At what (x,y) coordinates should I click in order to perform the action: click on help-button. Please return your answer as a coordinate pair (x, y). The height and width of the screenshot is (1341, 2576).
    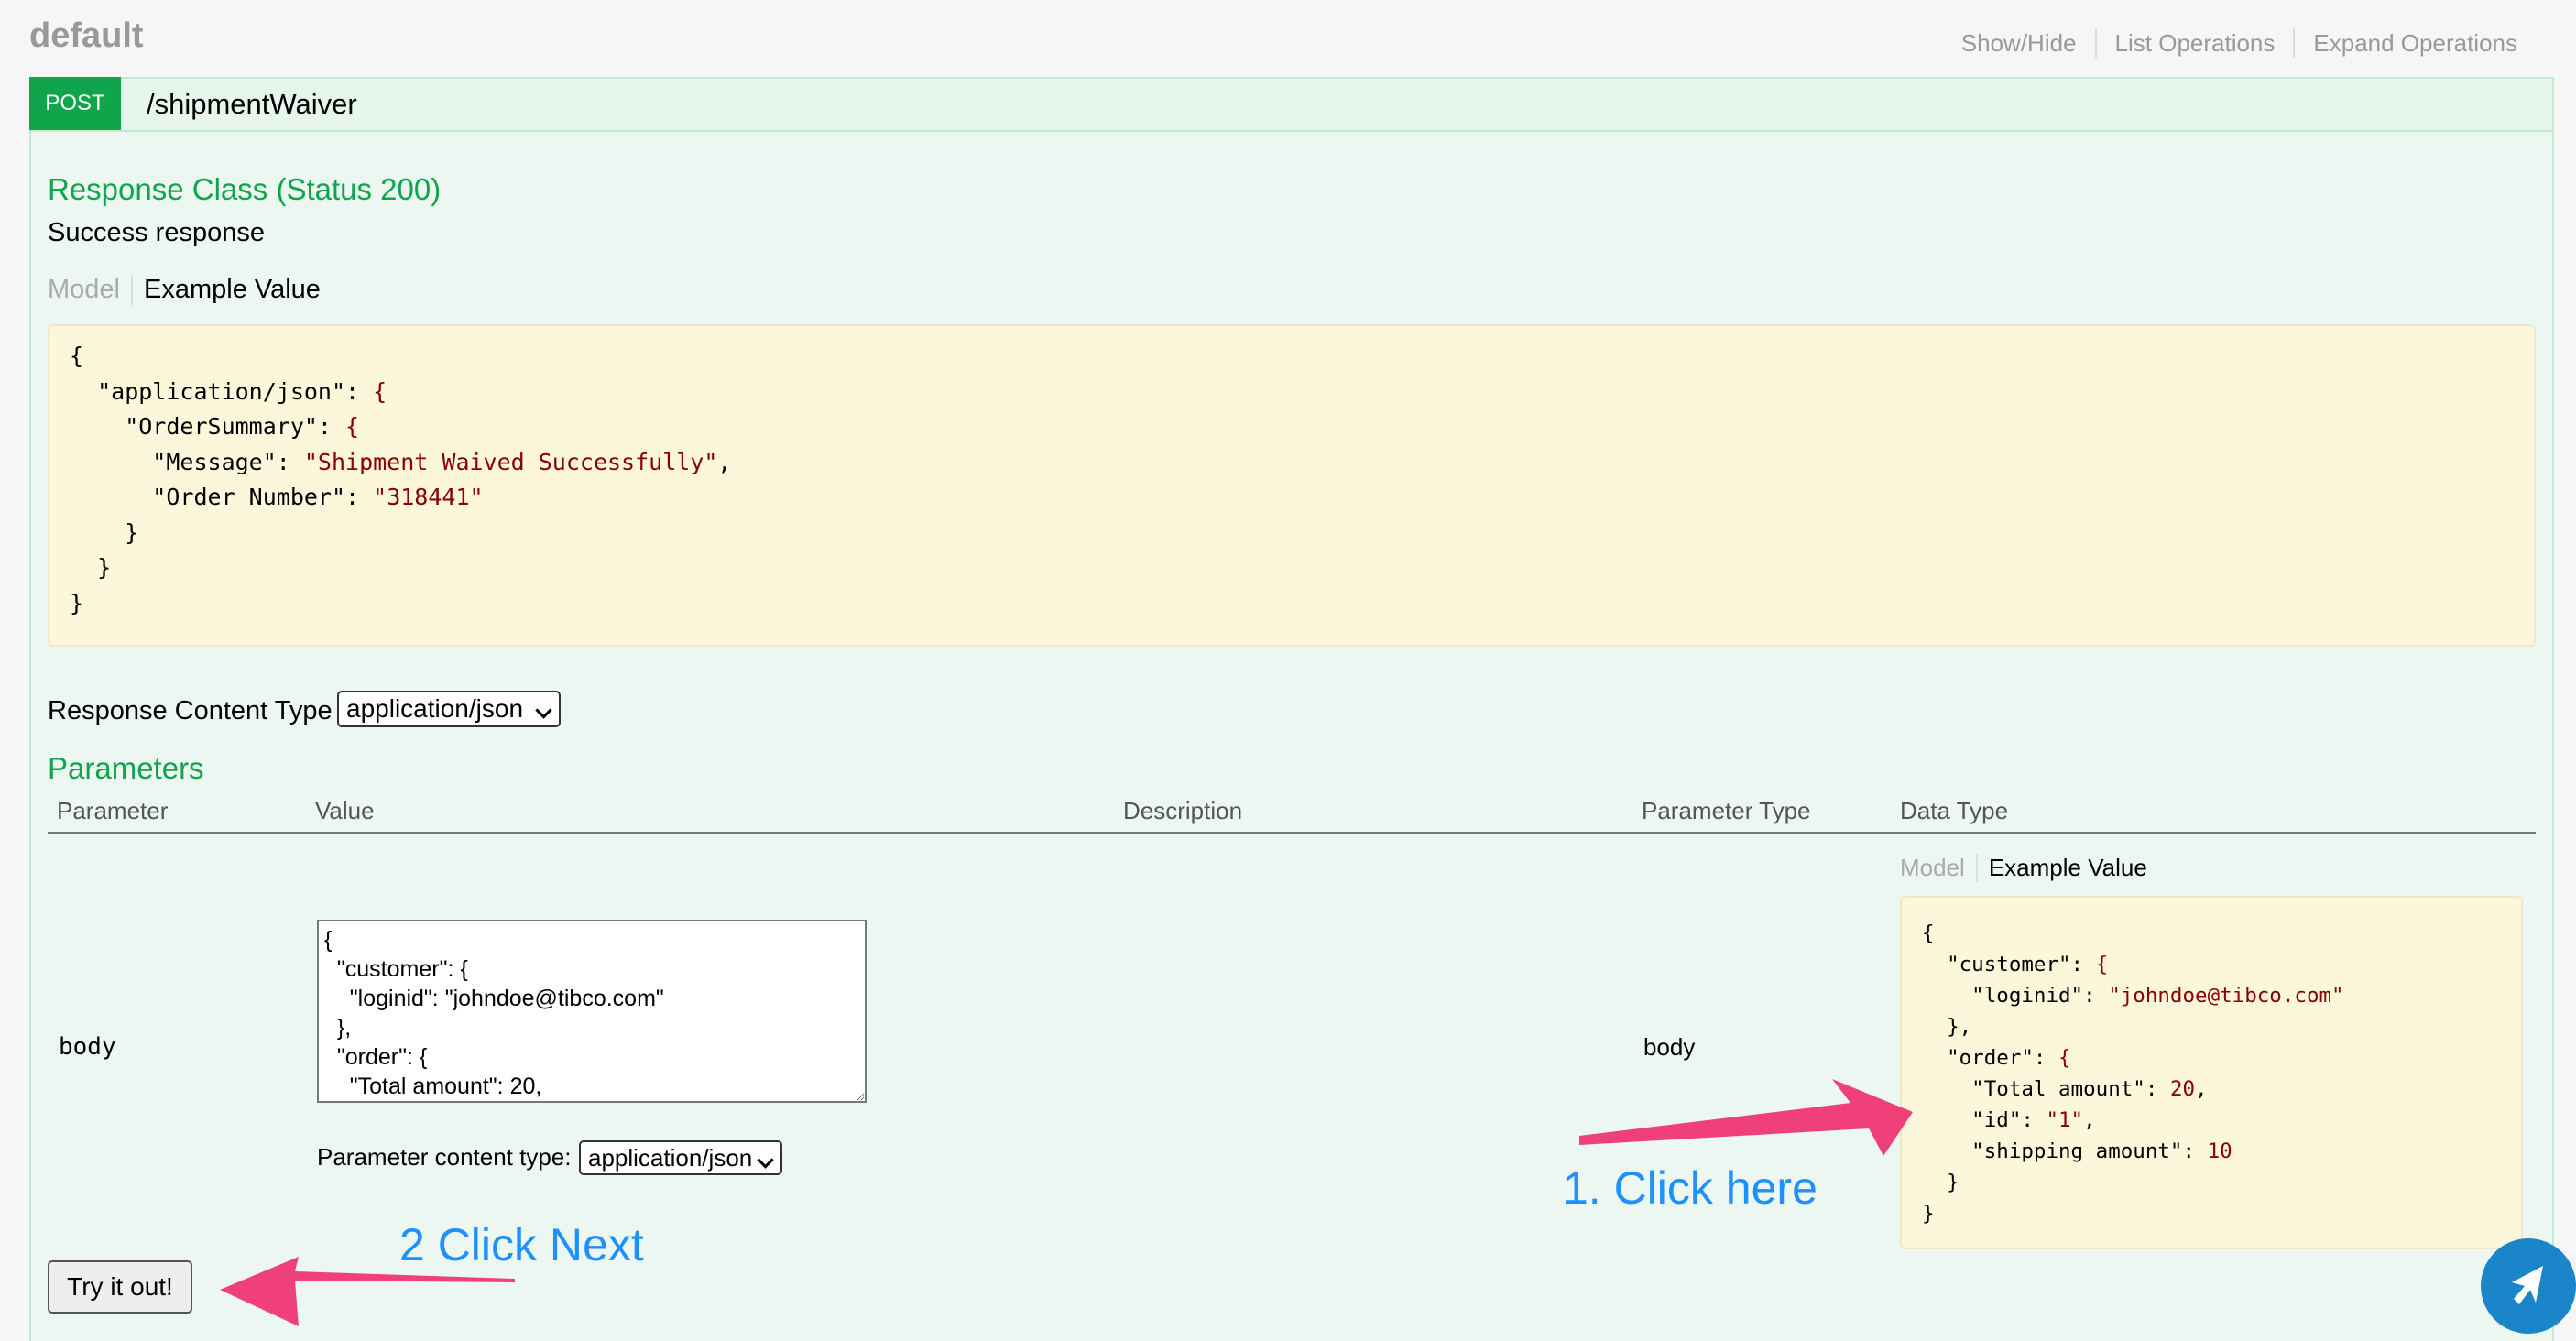
    Looking at the image, I should click on (2528, 1286).